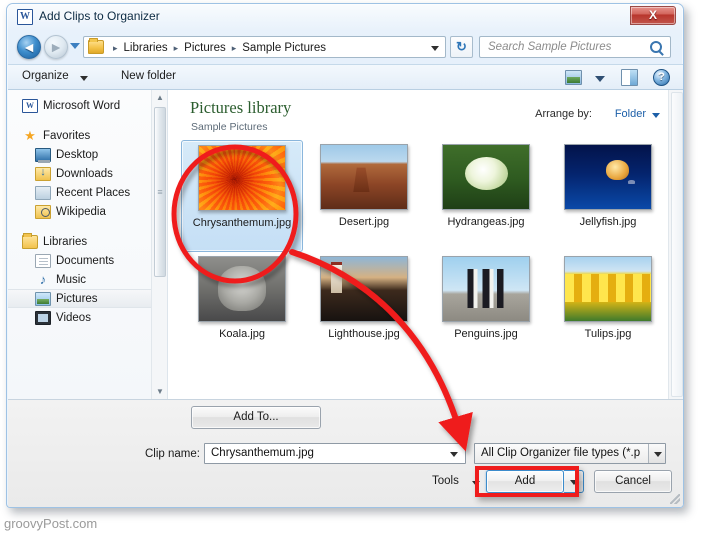  What do you see at coordinates (608, 308) in the screenshot?
I see `file-item-tulips: Tulips.jpg` at bounding box center [608, 308].